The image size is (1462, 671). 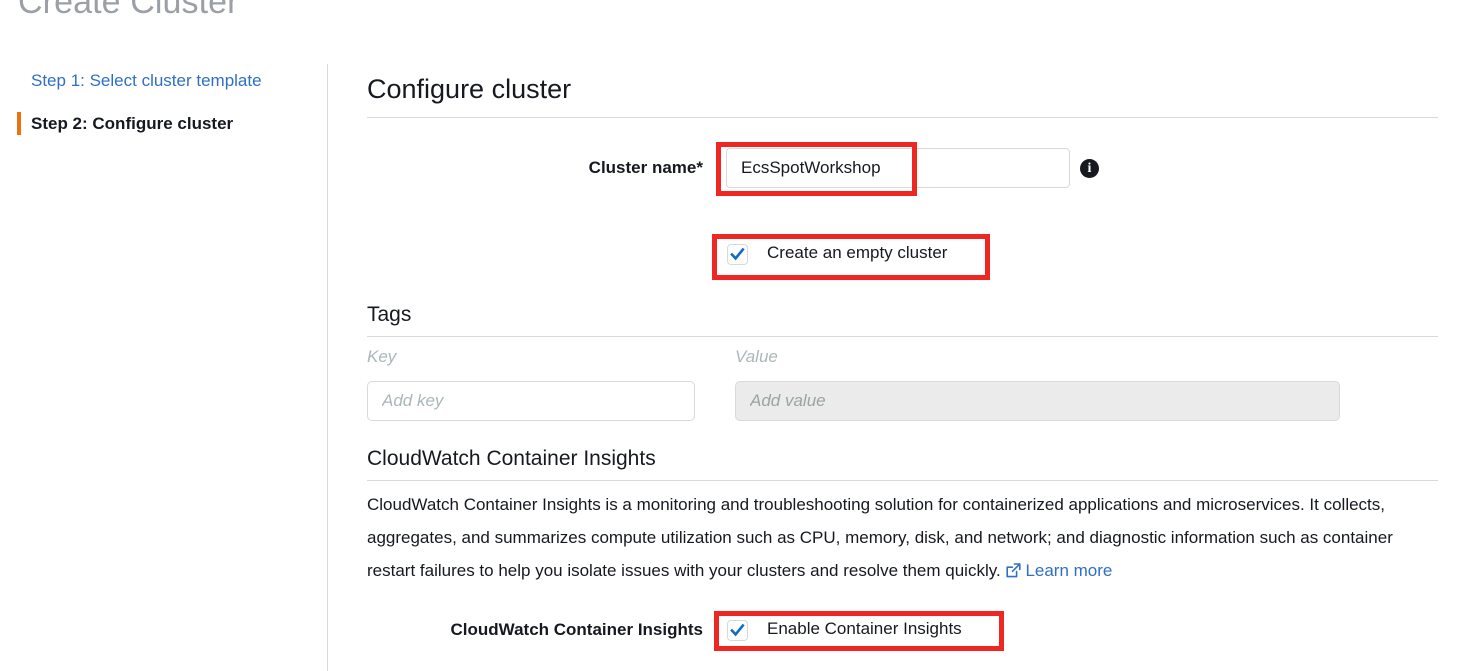 What do you see at coordinates (576, 629) in the screenshot?
I see `container-insights-row-label: CloudWatch Container Insights` at bounding box center [576, 629].